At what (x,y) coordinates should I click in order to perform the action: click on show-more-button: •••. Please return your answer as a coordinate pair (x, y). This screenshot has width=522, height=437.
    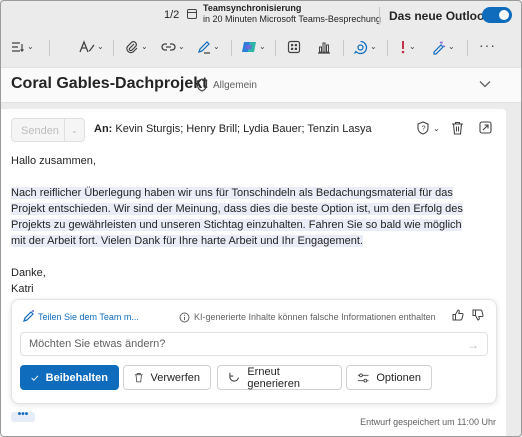
    Looking at the image, I should click on (23, 416).